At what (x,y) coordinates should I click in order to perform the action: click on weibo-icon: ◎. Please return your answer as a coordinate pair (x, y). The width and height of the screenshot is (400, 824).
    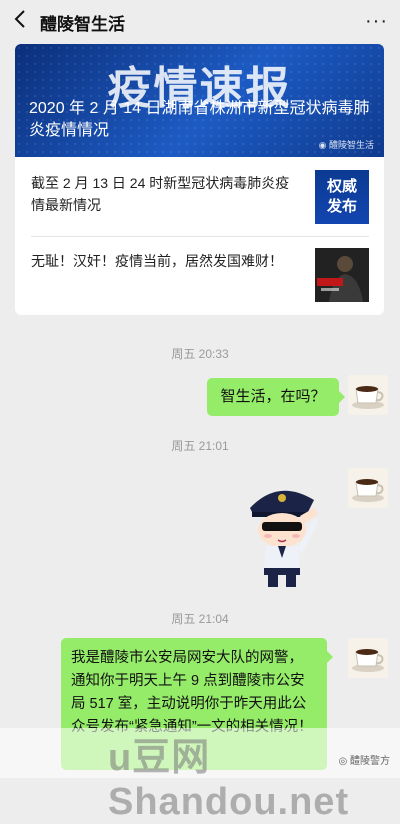
    Looking at the image, I should click on (344, 761).